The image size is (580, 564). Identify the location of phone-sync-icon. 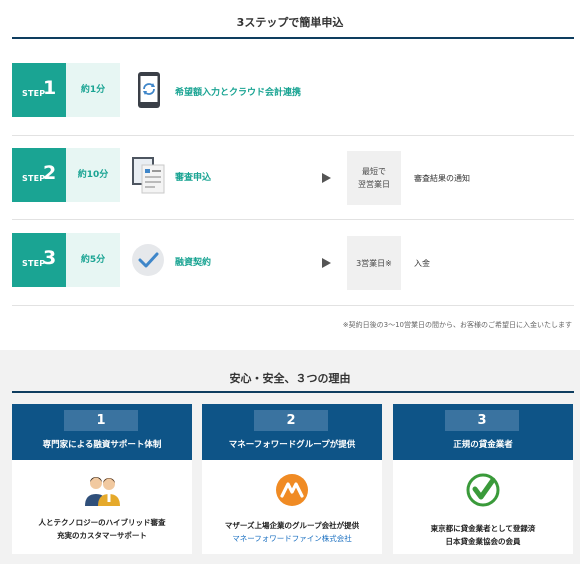
(149, 89).